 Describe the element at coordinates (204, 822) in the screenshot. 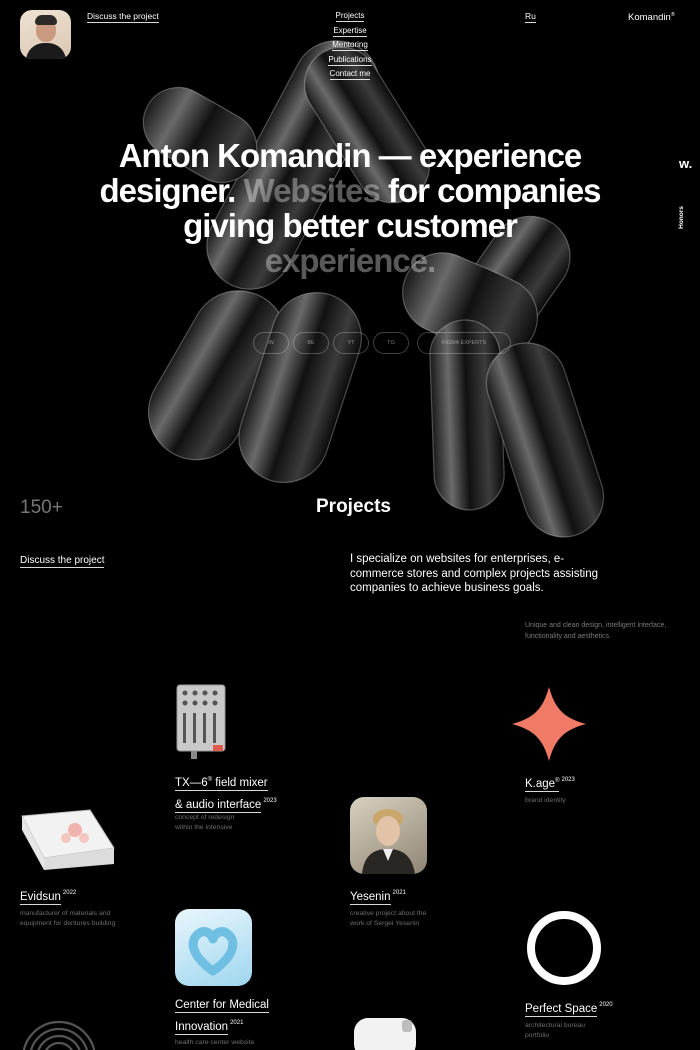

I see `project-tx6-desc: concept of redesign within the intensive` at that location.